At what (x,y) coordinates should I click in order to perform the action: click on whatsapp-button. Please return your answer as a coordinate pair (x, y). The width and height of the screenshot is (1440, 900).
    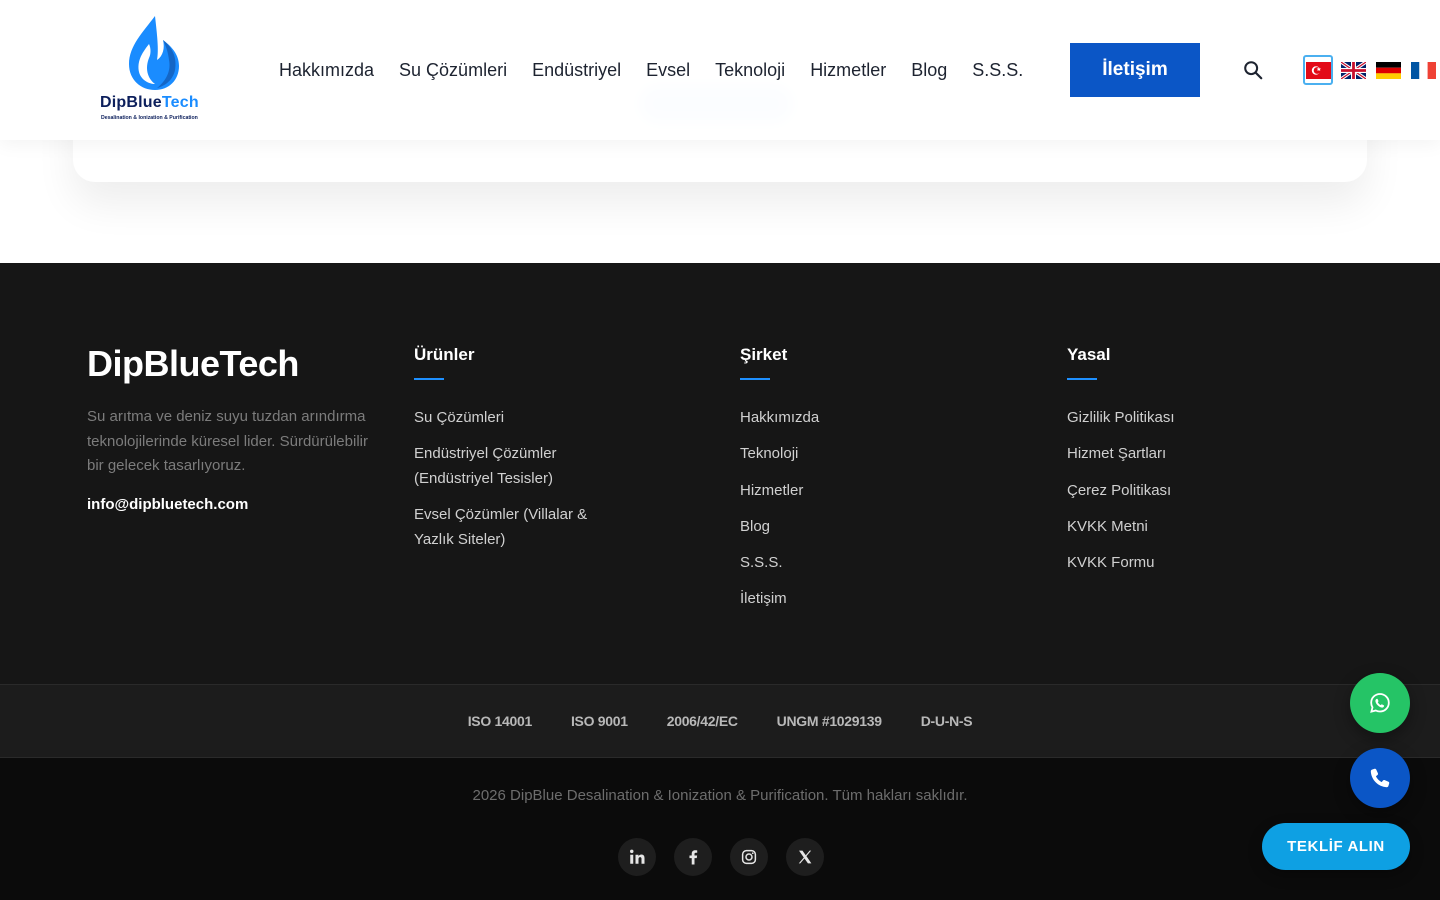
    Looking at the image, I should click on (1380, 703).